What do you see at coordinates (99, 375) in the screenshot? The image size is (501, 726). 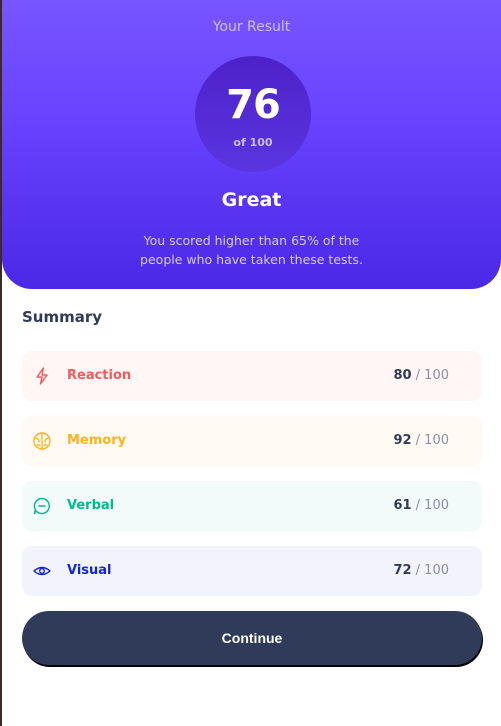 I see `summary-label-reaction: Reaction` at bounding box center [99, 375].